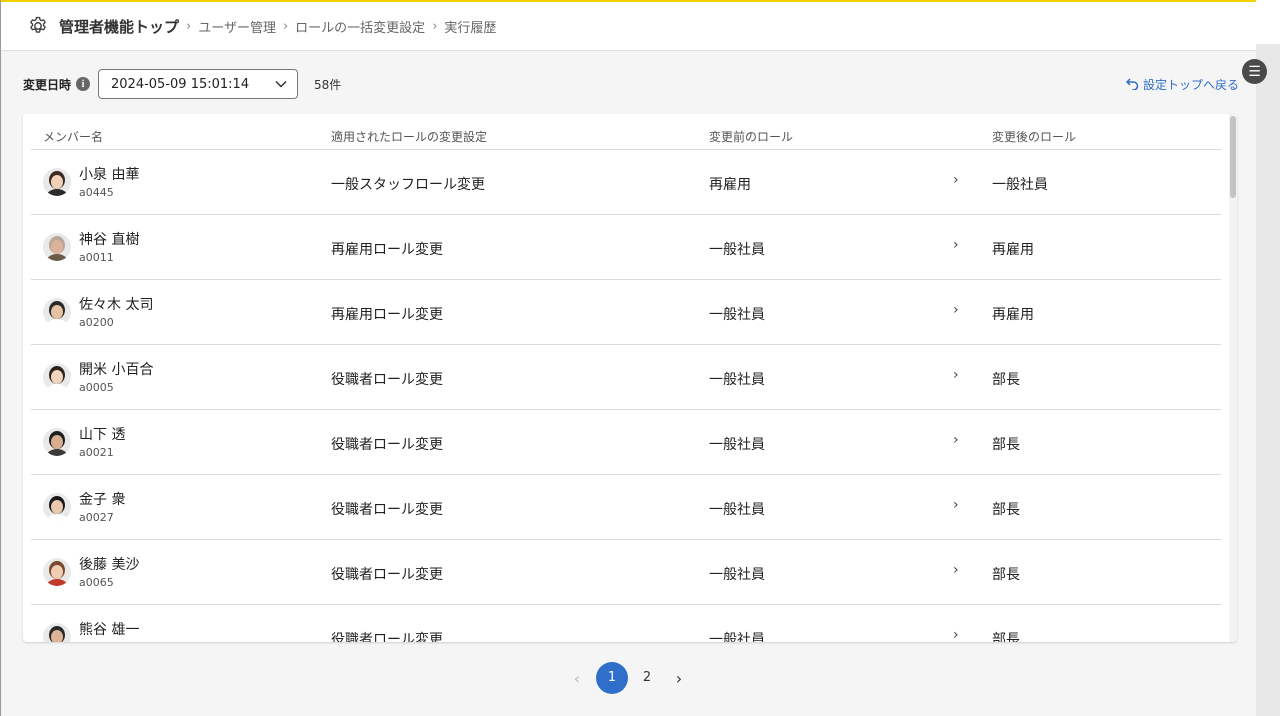 This screenshot has height=716, width=1280. Describe the element at coordinates (102, 435) in the screenshot. I see `member-name: 山下 透` at that location.